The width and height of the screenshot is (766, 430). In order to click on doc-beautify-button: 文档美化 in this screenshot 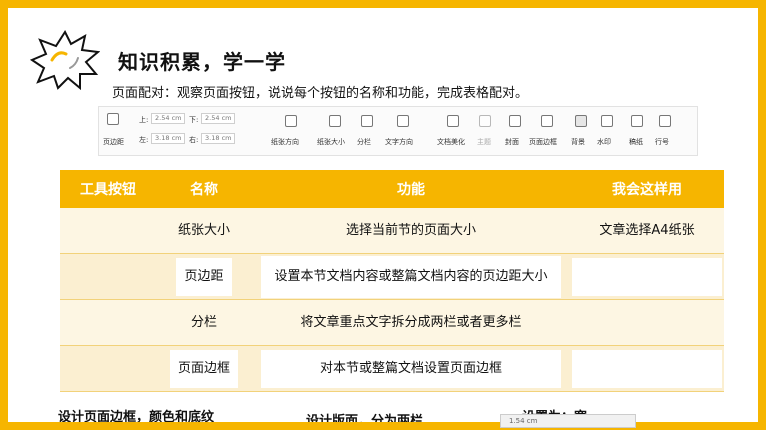, I will do `click(451, 142)`.